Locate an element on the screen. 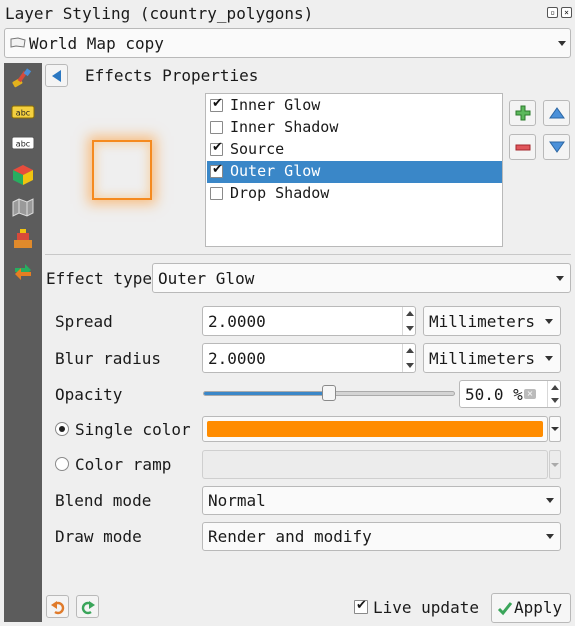 The height and width of the screenshot is (626, 575). arrow-down-icon is located at coordinates (557, 147).